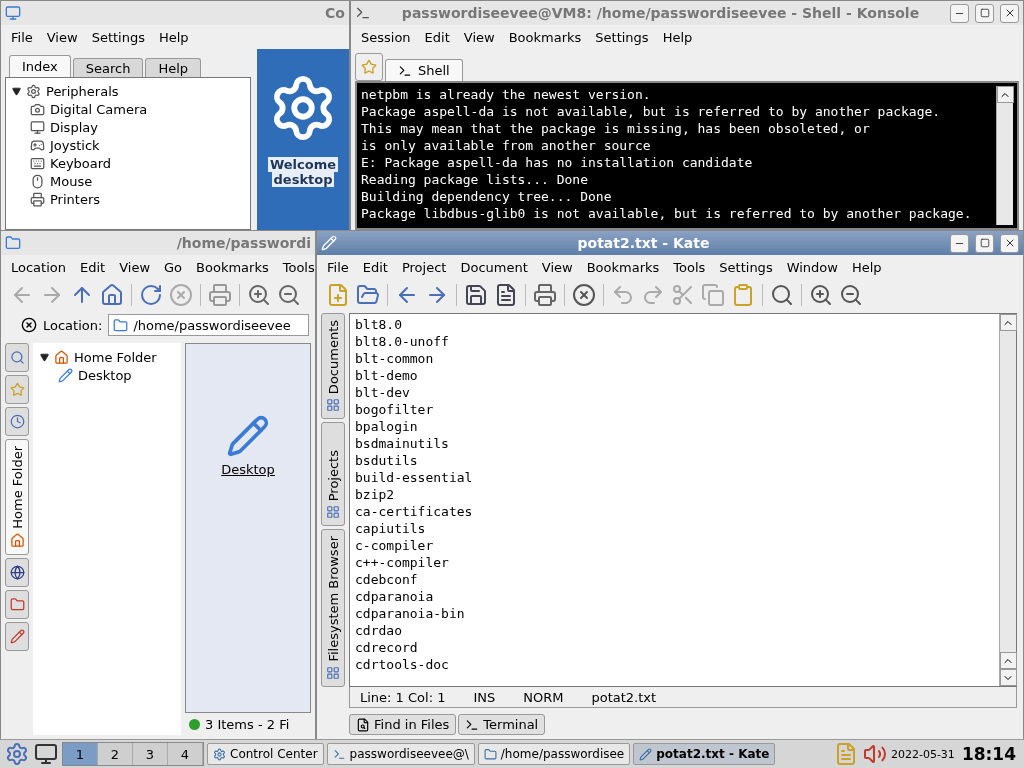 The image size is (1024, 768). I want to click on menu-item: Document, so click(494, 267).